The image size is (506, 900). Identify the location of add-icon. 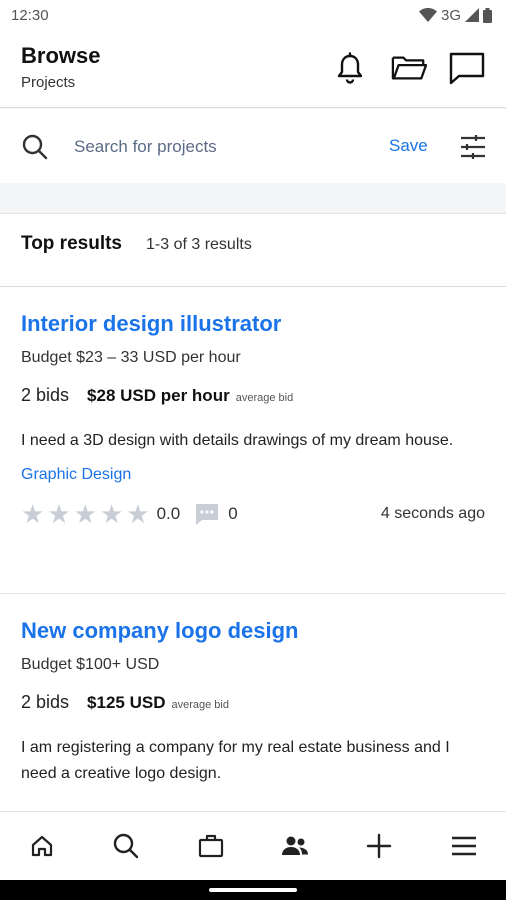
(379, 846).